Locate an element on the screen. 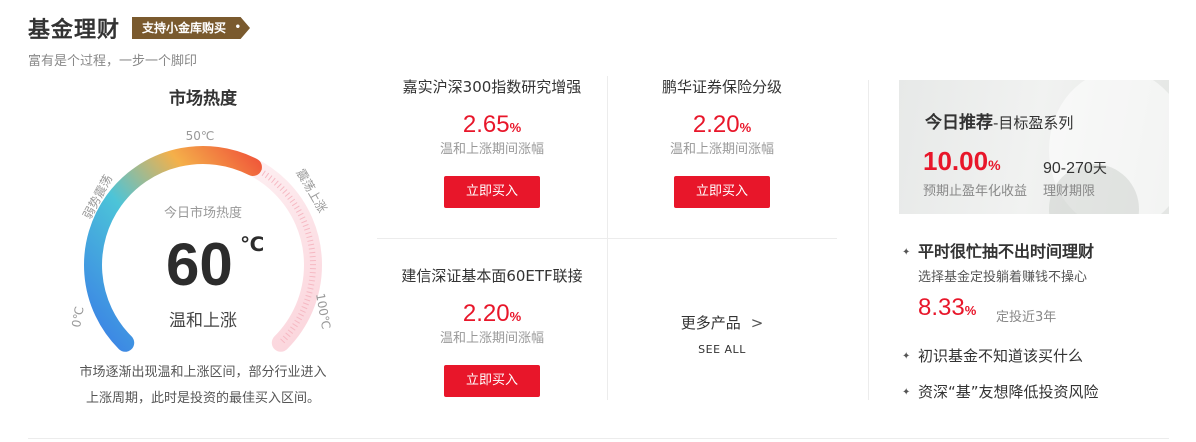 This screenshot has height=442, width=1196. gauge-description-line1: 市场逐渐出现温和上涨区间，部分行业进入 is located at coordinates (203, 372).